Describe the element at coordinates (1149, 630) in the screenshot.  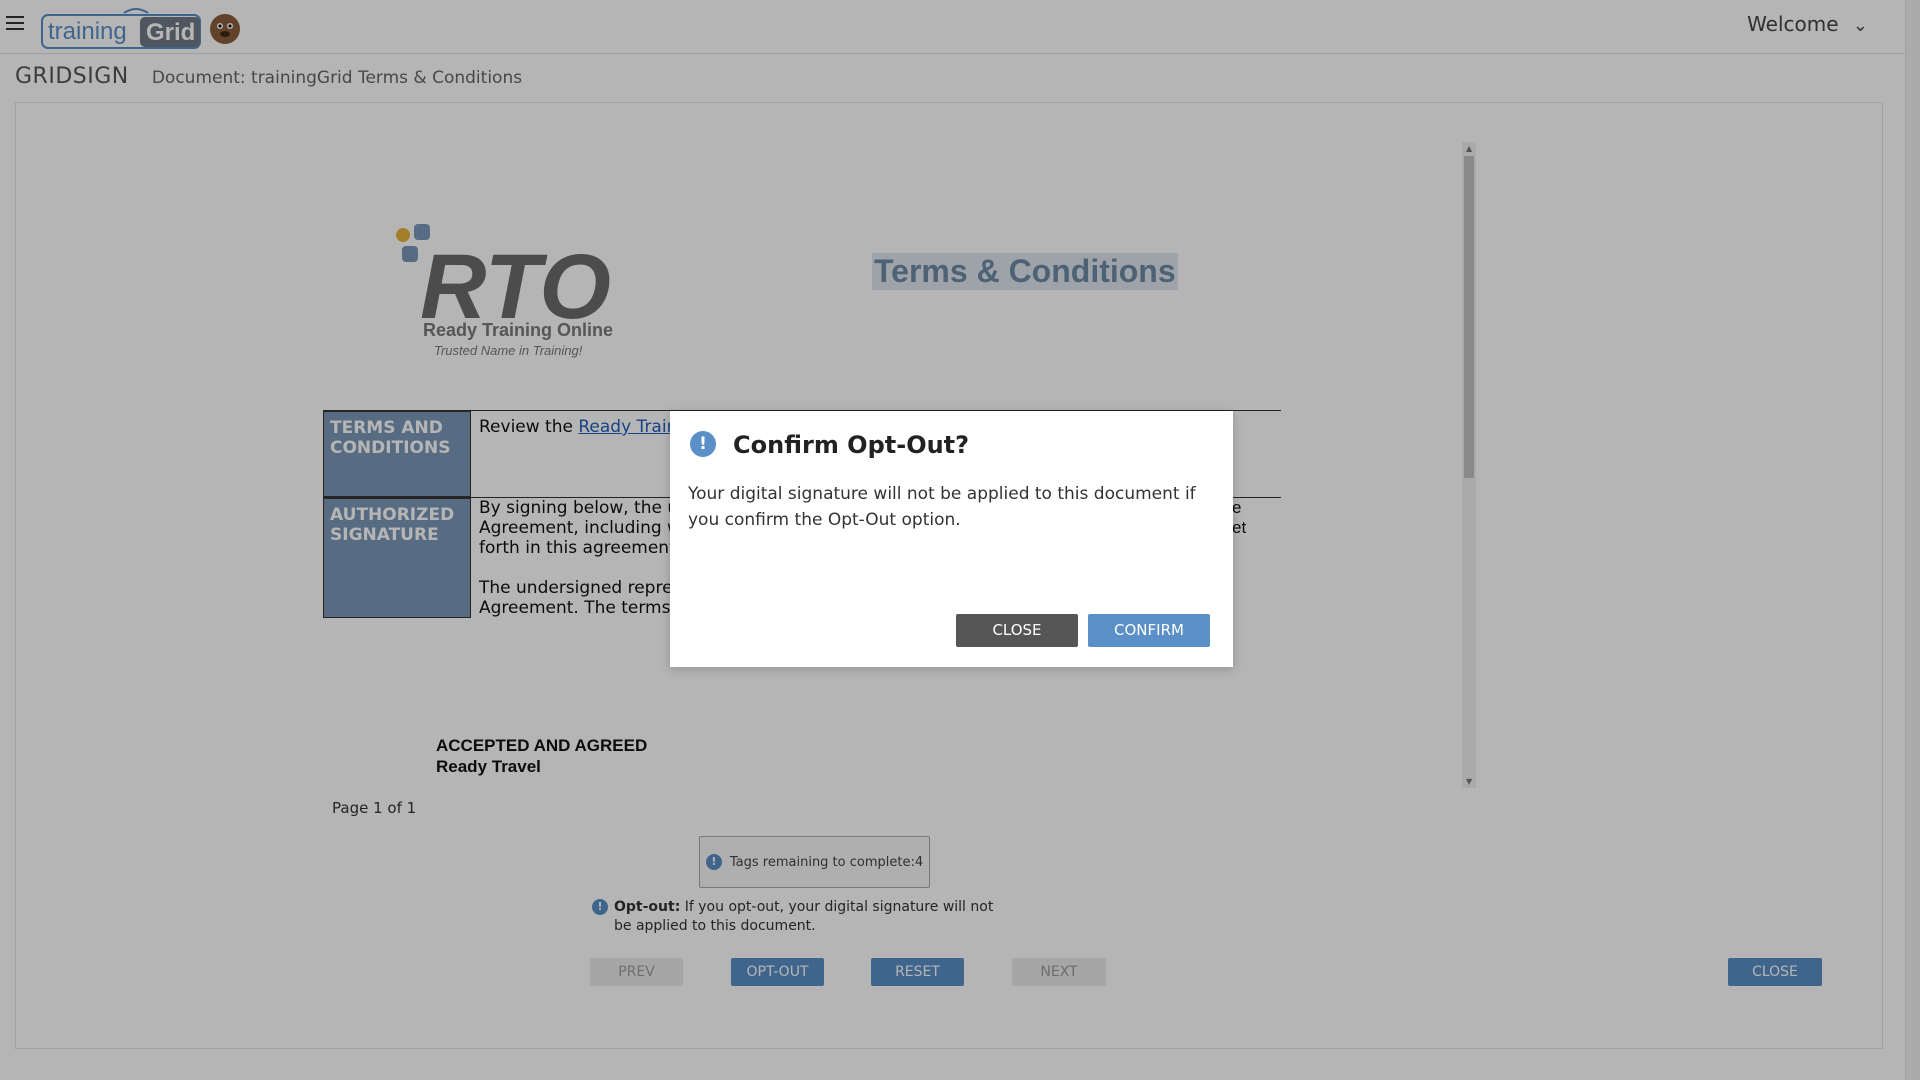
I see `dialog-confirm-button: CONFIRM` at that location.